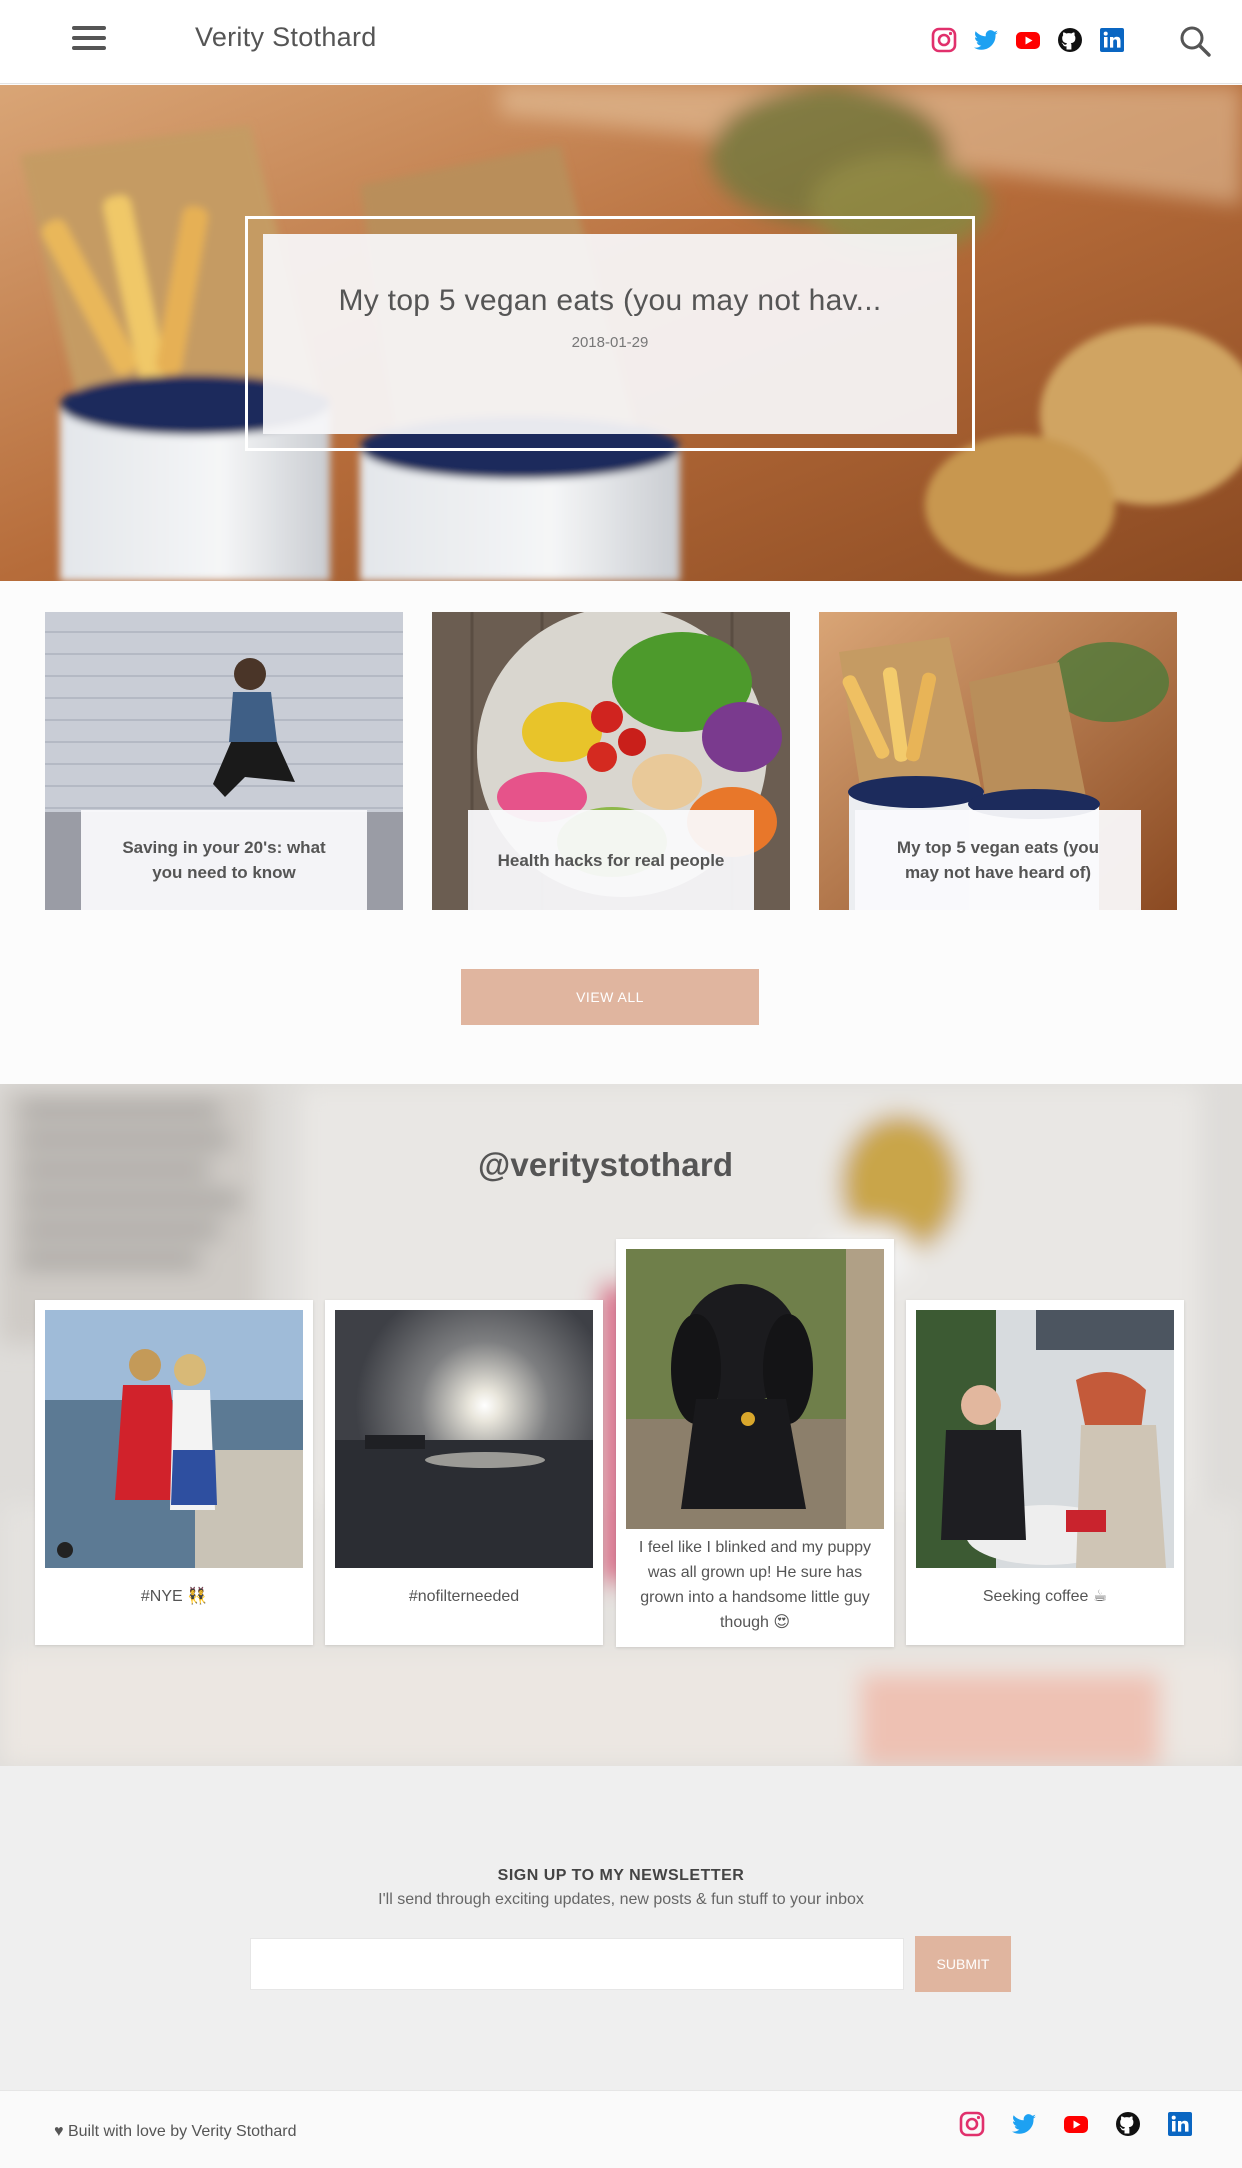 This screenshot has height=2168, width=1242. What do you see at coordinates (174, 1596) in the screenshot?
I see `instagram-caption: #NYE 👯` at bounding box center [174, 1596].